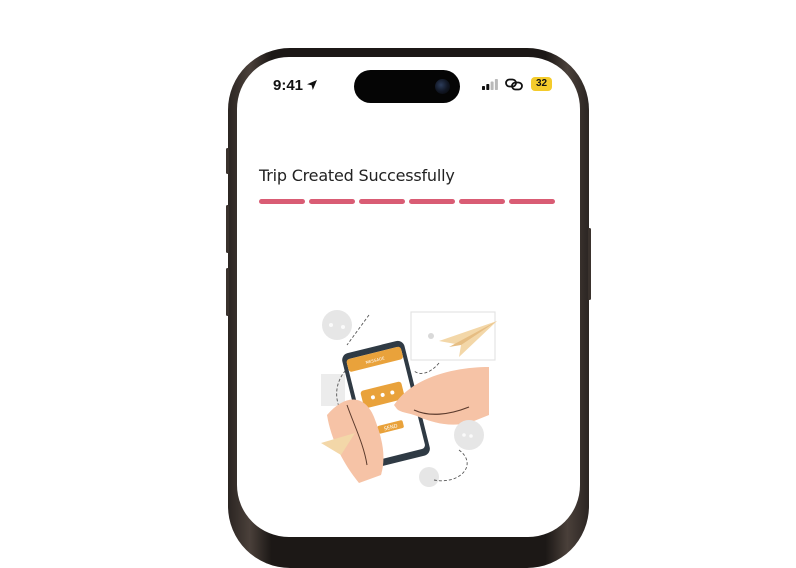 This screenshot has height=568, width=796. Describe the element at coordinates (227, 292) in the screenshot. I see `volume-down-button` at that location.